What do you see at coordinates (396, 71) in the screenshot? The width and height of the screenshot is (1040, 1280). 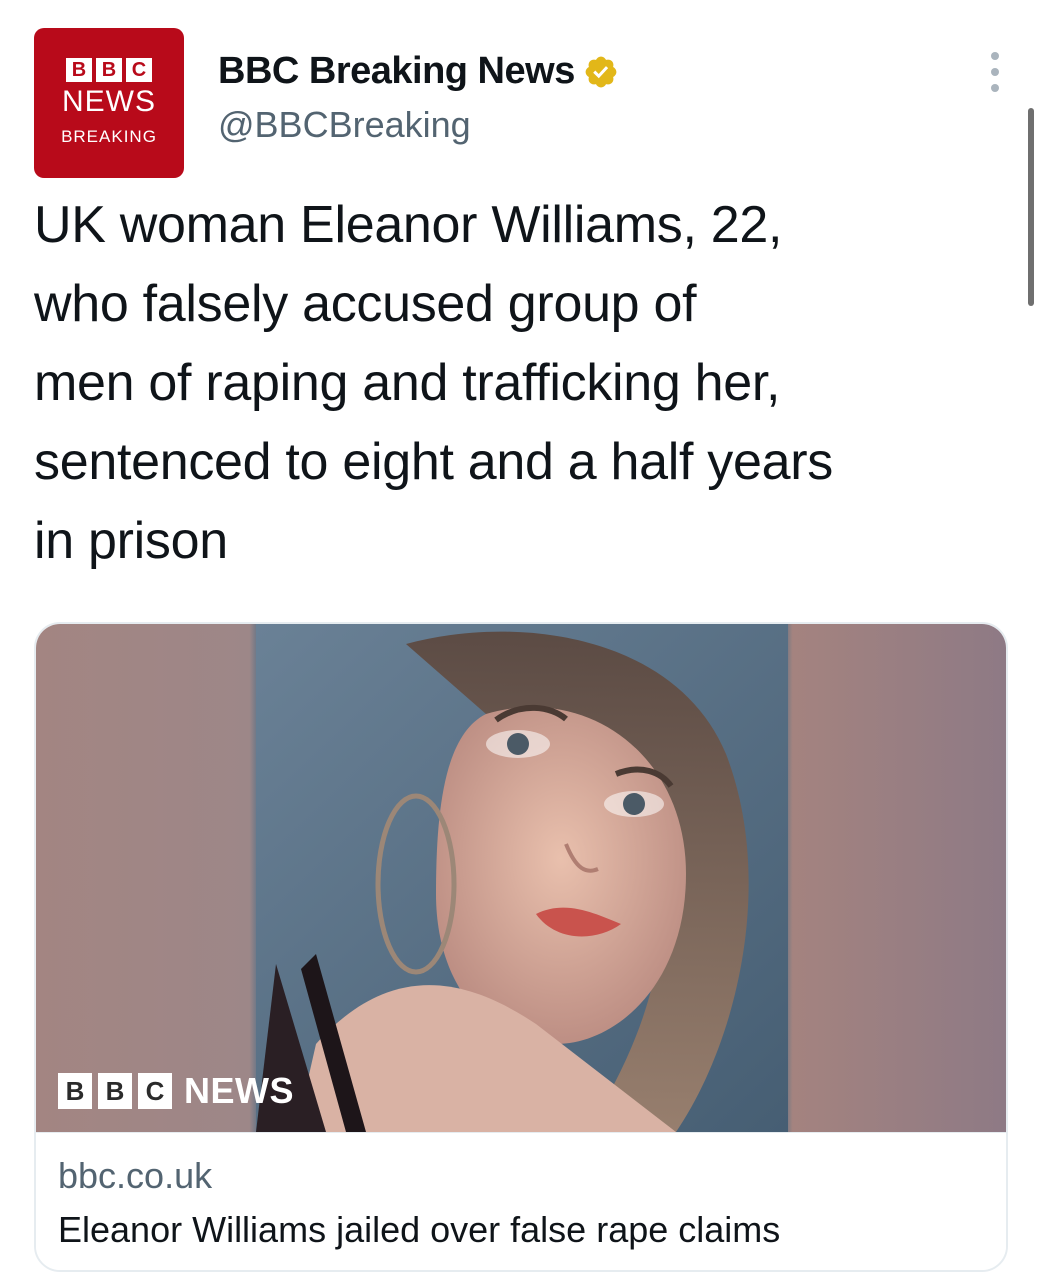 I see `display-name-text: BBC Breaking News` at bounding box center [396, 71].